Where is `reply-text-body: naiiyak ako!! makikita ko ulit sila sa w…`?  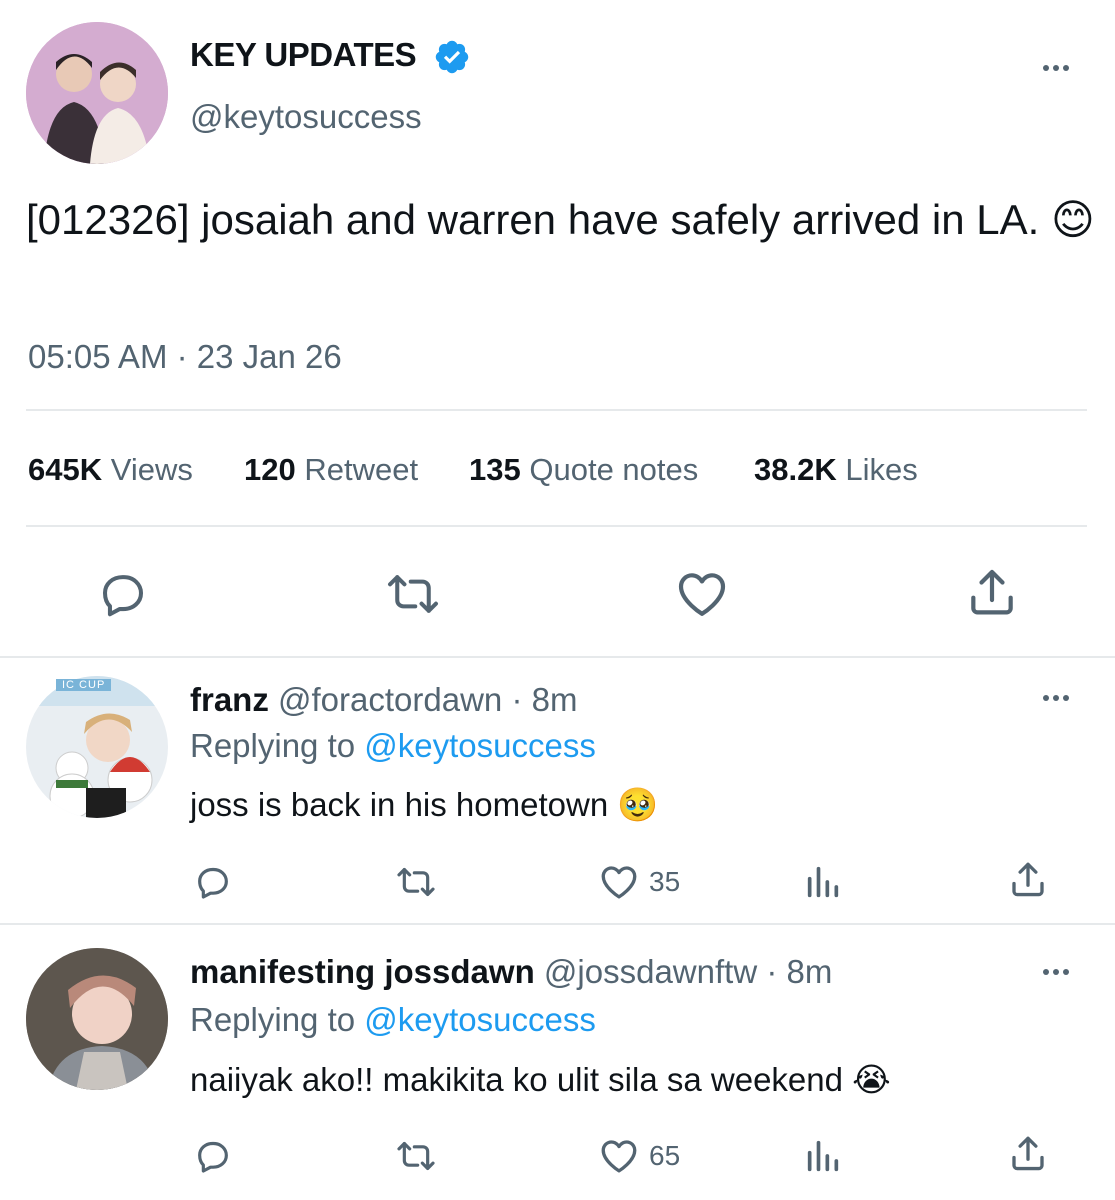
reply-text-body: naiiyak ako!! makikita ko ulit sila sa w… is located at coordinates (516, 1079).